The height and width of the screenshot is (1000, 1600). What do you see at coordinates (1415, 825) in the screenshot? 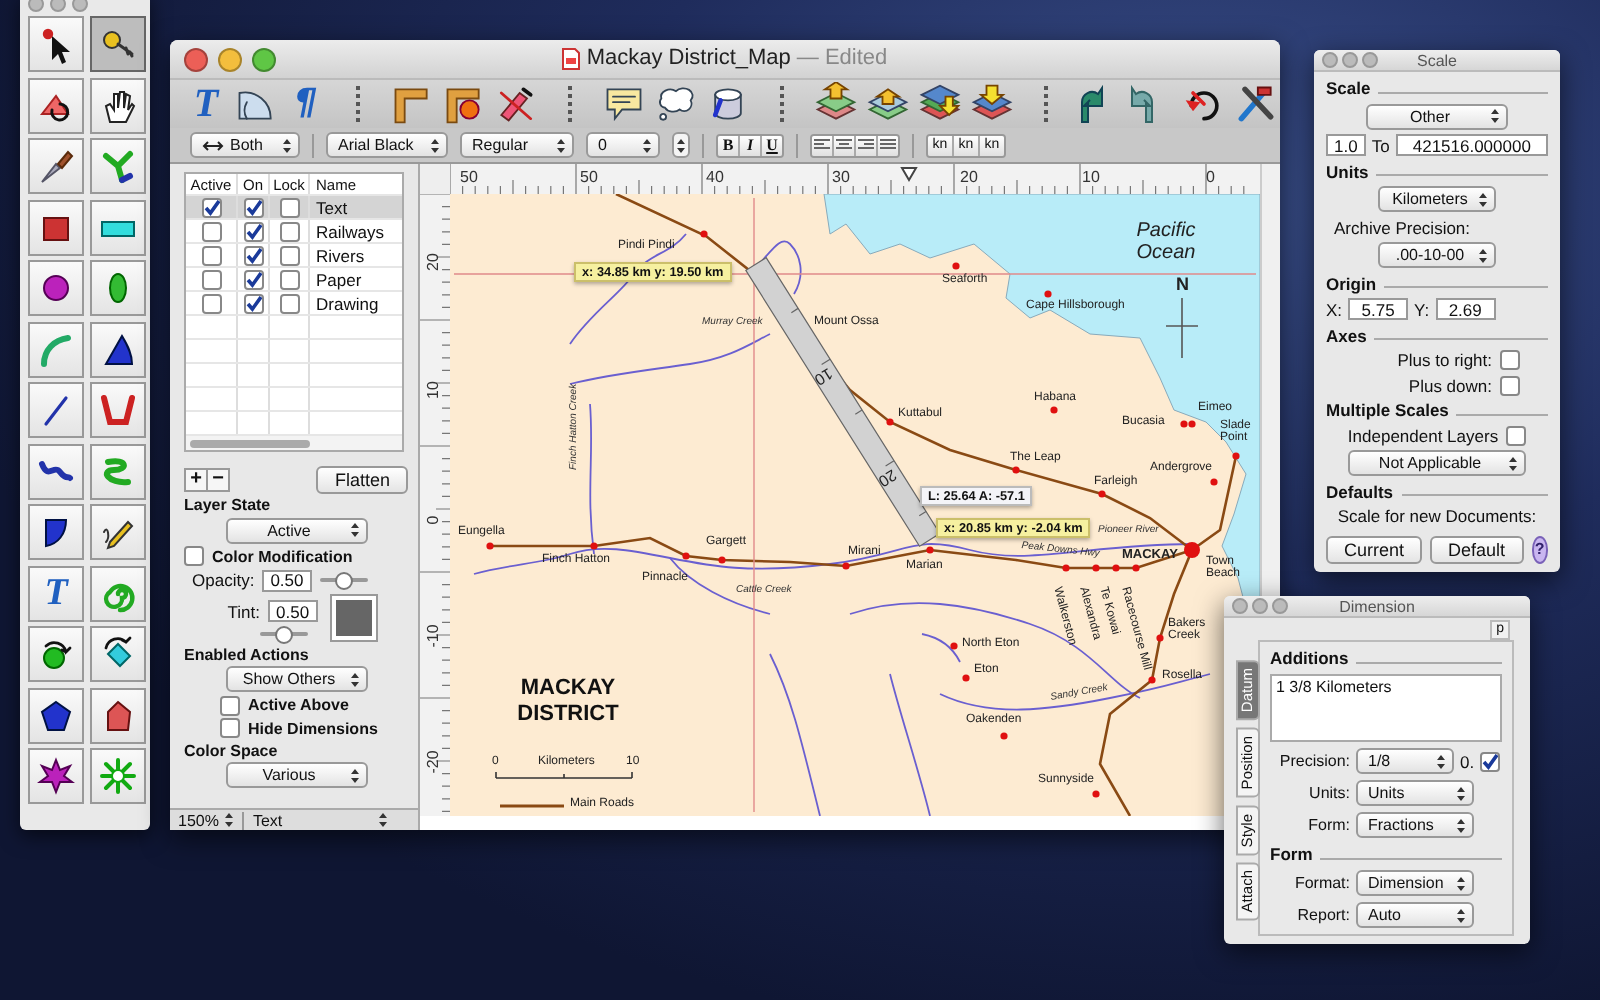
I see `form-dropdown: Fractions` at bounding box center [1415, 825].